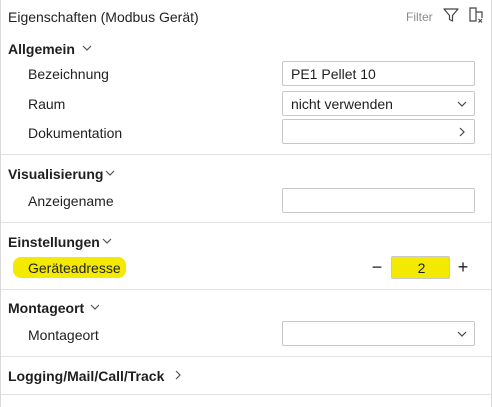 Image resolution: width=492 pixels, height=407 pixels. Describe the element at coordinates (71, 201) in the screenshot. I see `label-anzeigename: Anzeigename` at that location.